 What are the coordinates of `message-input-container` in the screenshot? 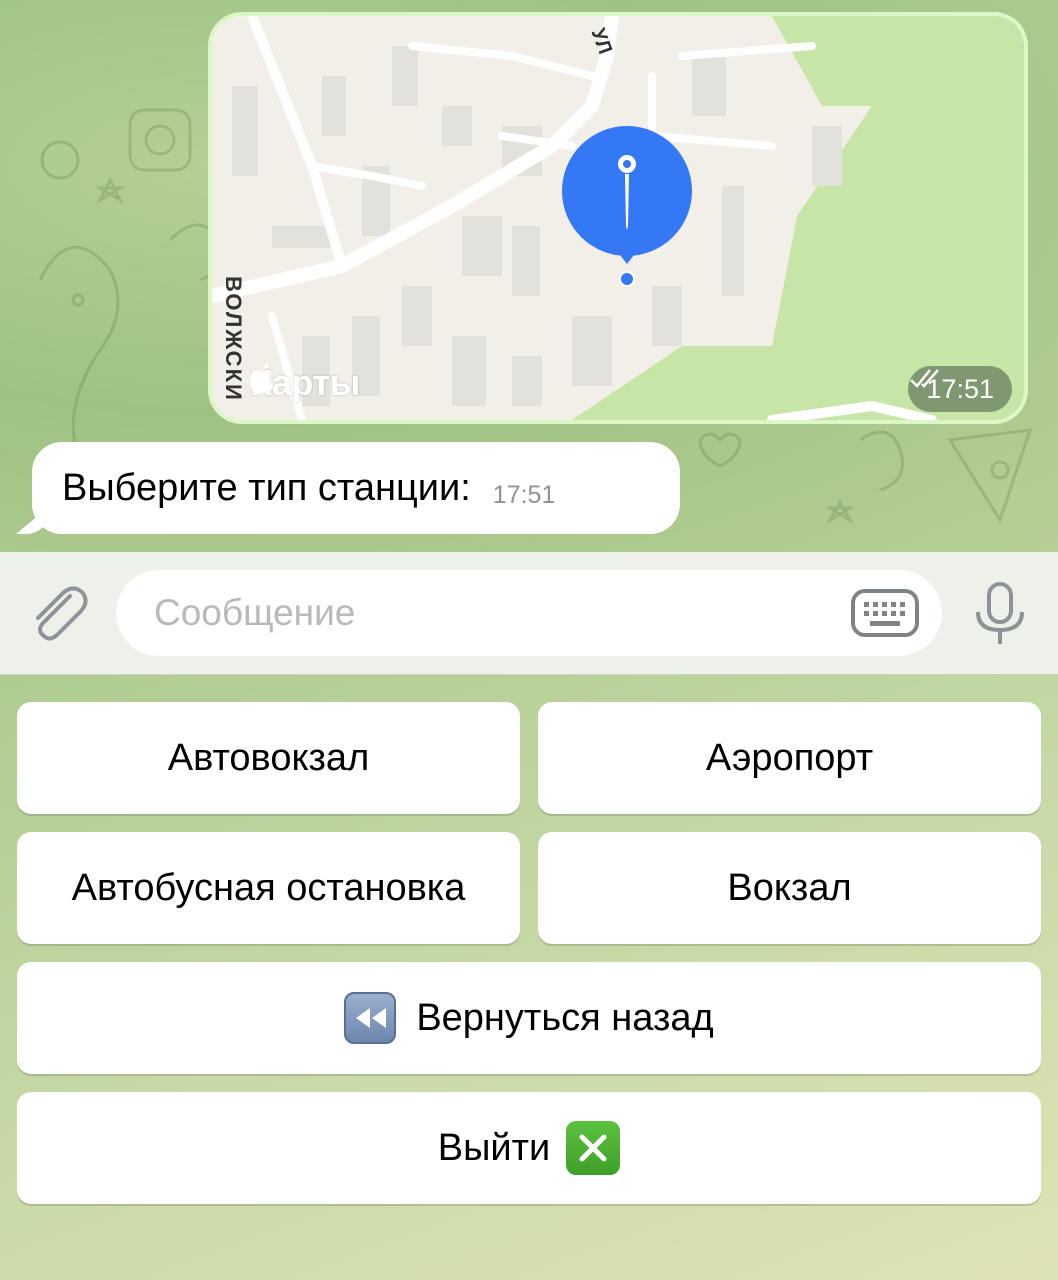 It's located at (529, 613).